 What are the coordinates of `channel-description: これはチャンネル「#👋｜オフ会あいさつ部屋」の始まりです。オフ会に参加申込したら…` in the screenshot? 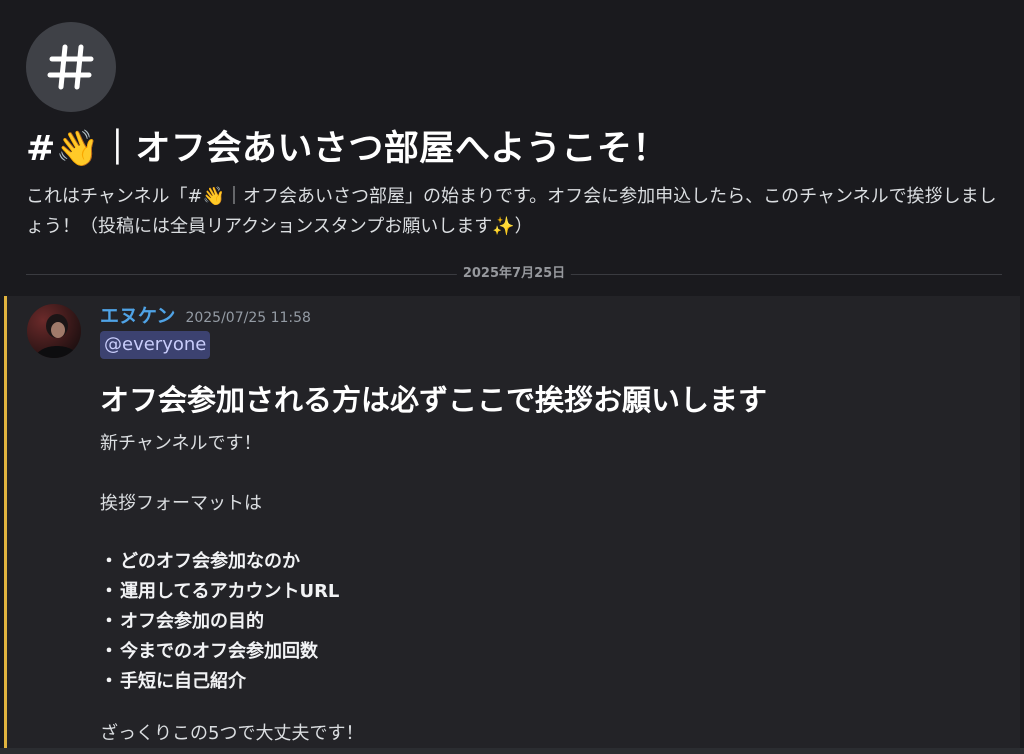 It's located at (511, 211).